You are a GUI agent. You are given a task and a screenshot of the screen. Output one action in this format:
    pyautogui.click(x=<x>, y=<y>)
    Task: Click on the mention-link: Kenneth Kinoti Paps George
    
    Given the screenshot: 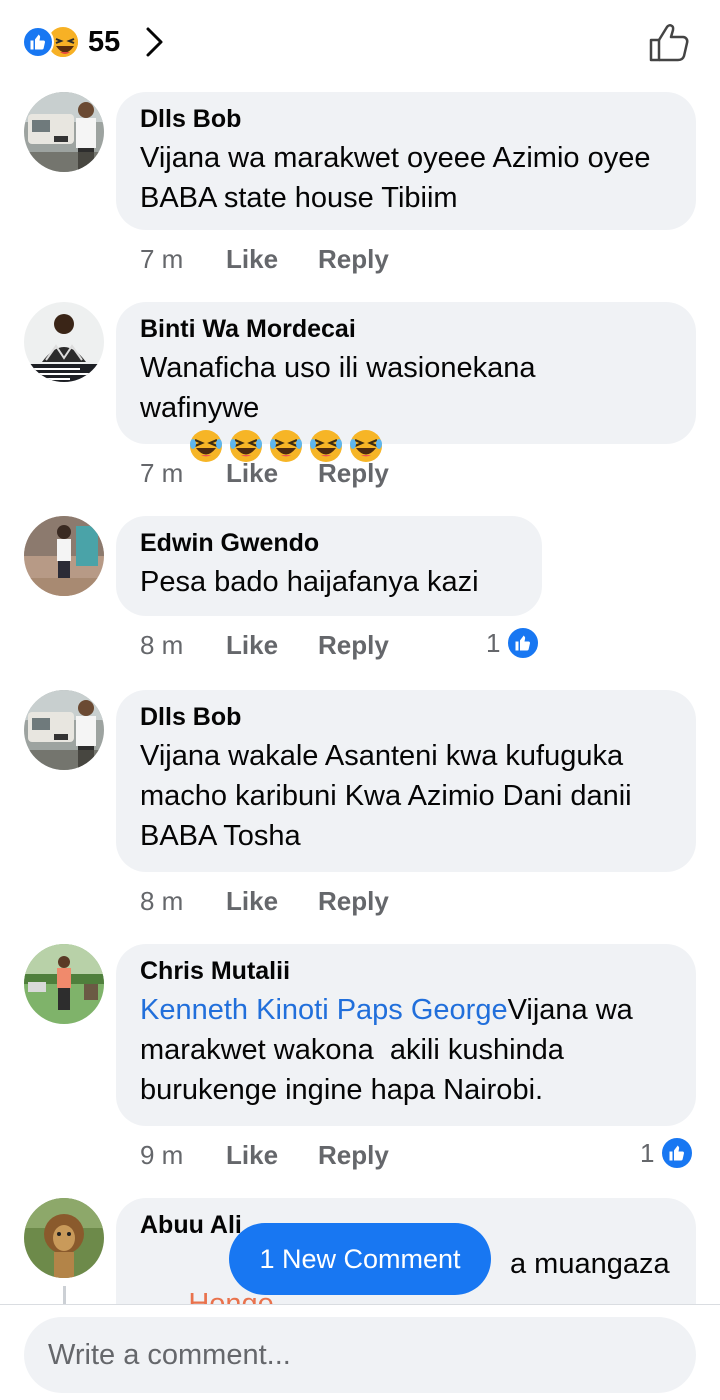 What is the action you would take?
    pyautogui.click(x=324, y=1010)
    